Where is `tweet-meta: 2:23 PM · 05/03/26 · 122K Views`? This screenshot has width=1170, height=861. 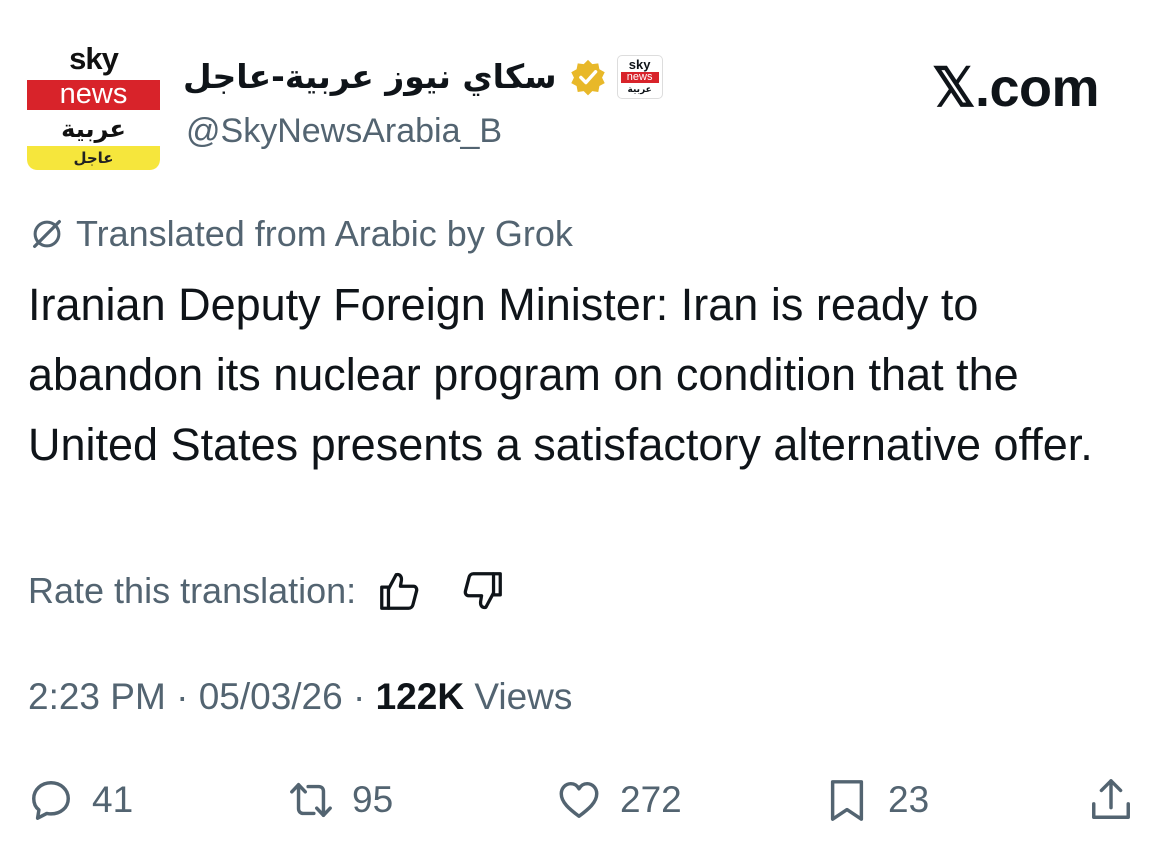 tweet-meta: 2:23 PM · 05/03/26 · 122K Views is located at coordinates (300, 697).